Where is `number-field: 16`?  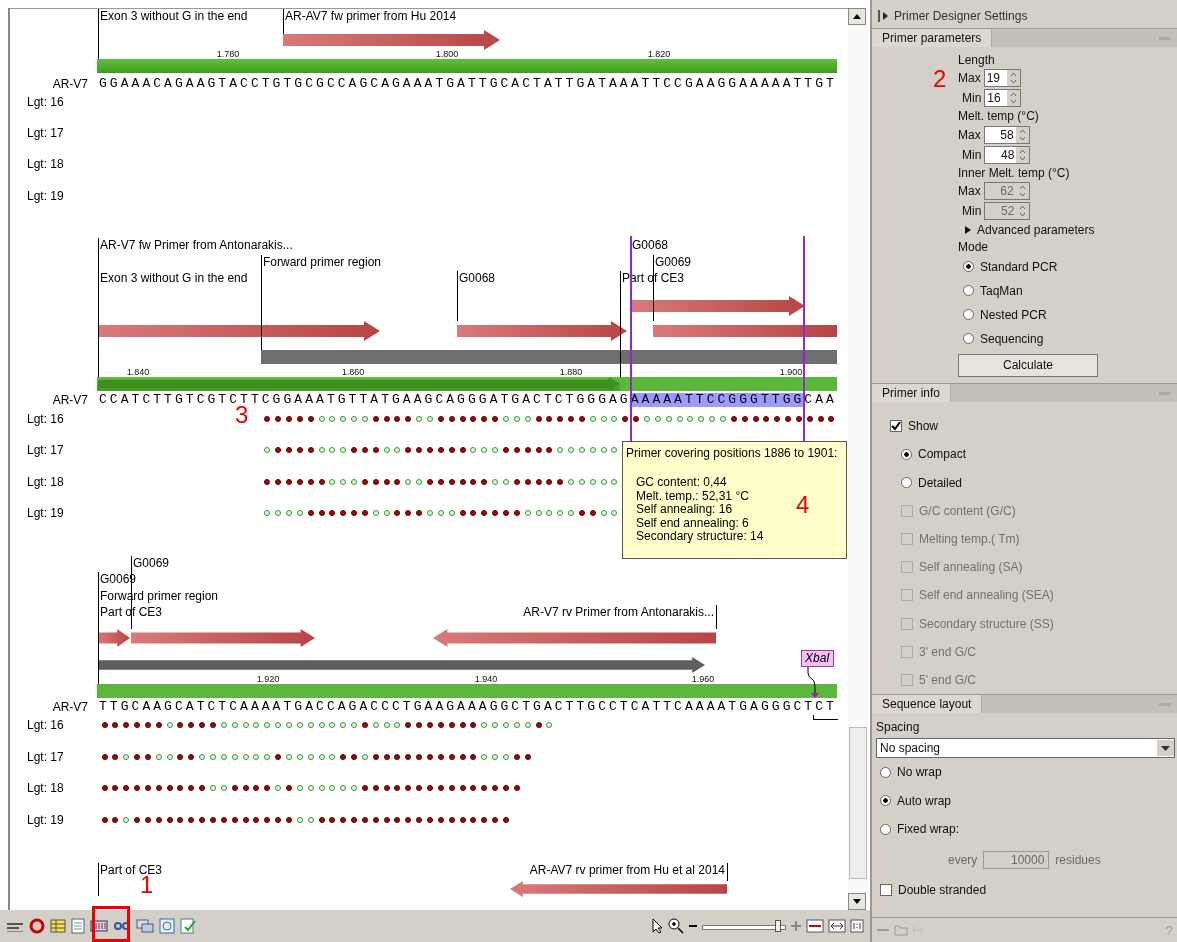
number-field: 16 is located at coordinates (1003, 98).